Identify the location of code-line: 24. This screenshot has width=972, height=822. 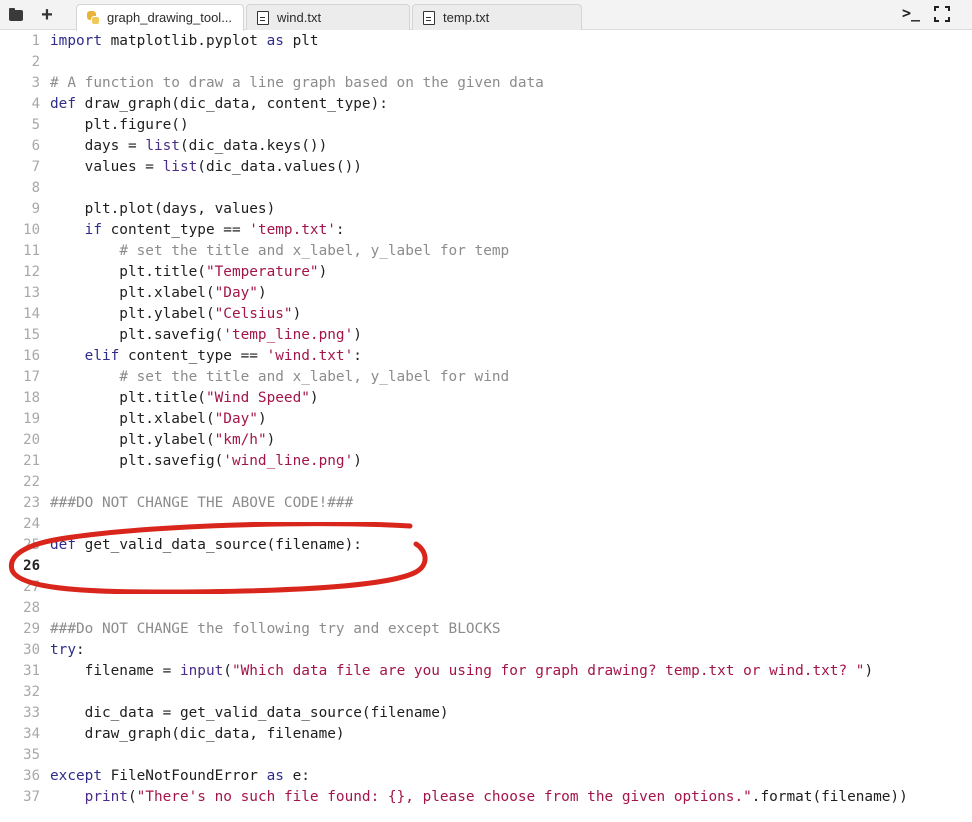
(486, 524).